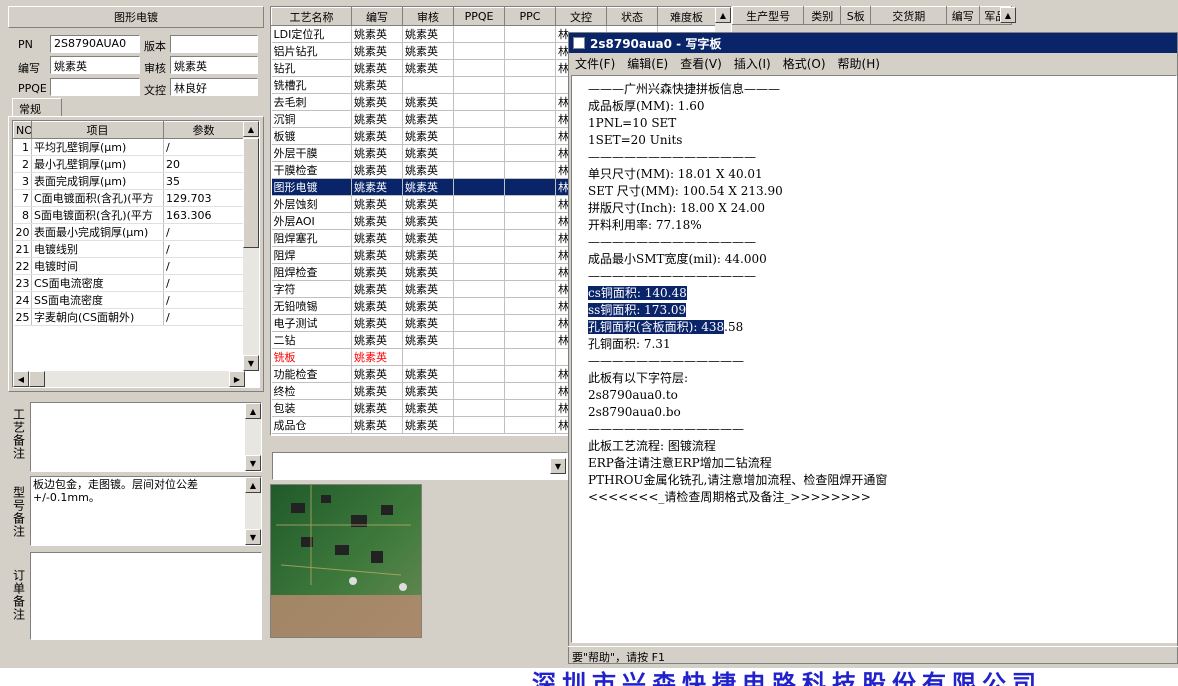  Describe the element at coordinates (856, 15) in the screenshot. I see `order-col-header: S板` at that location.